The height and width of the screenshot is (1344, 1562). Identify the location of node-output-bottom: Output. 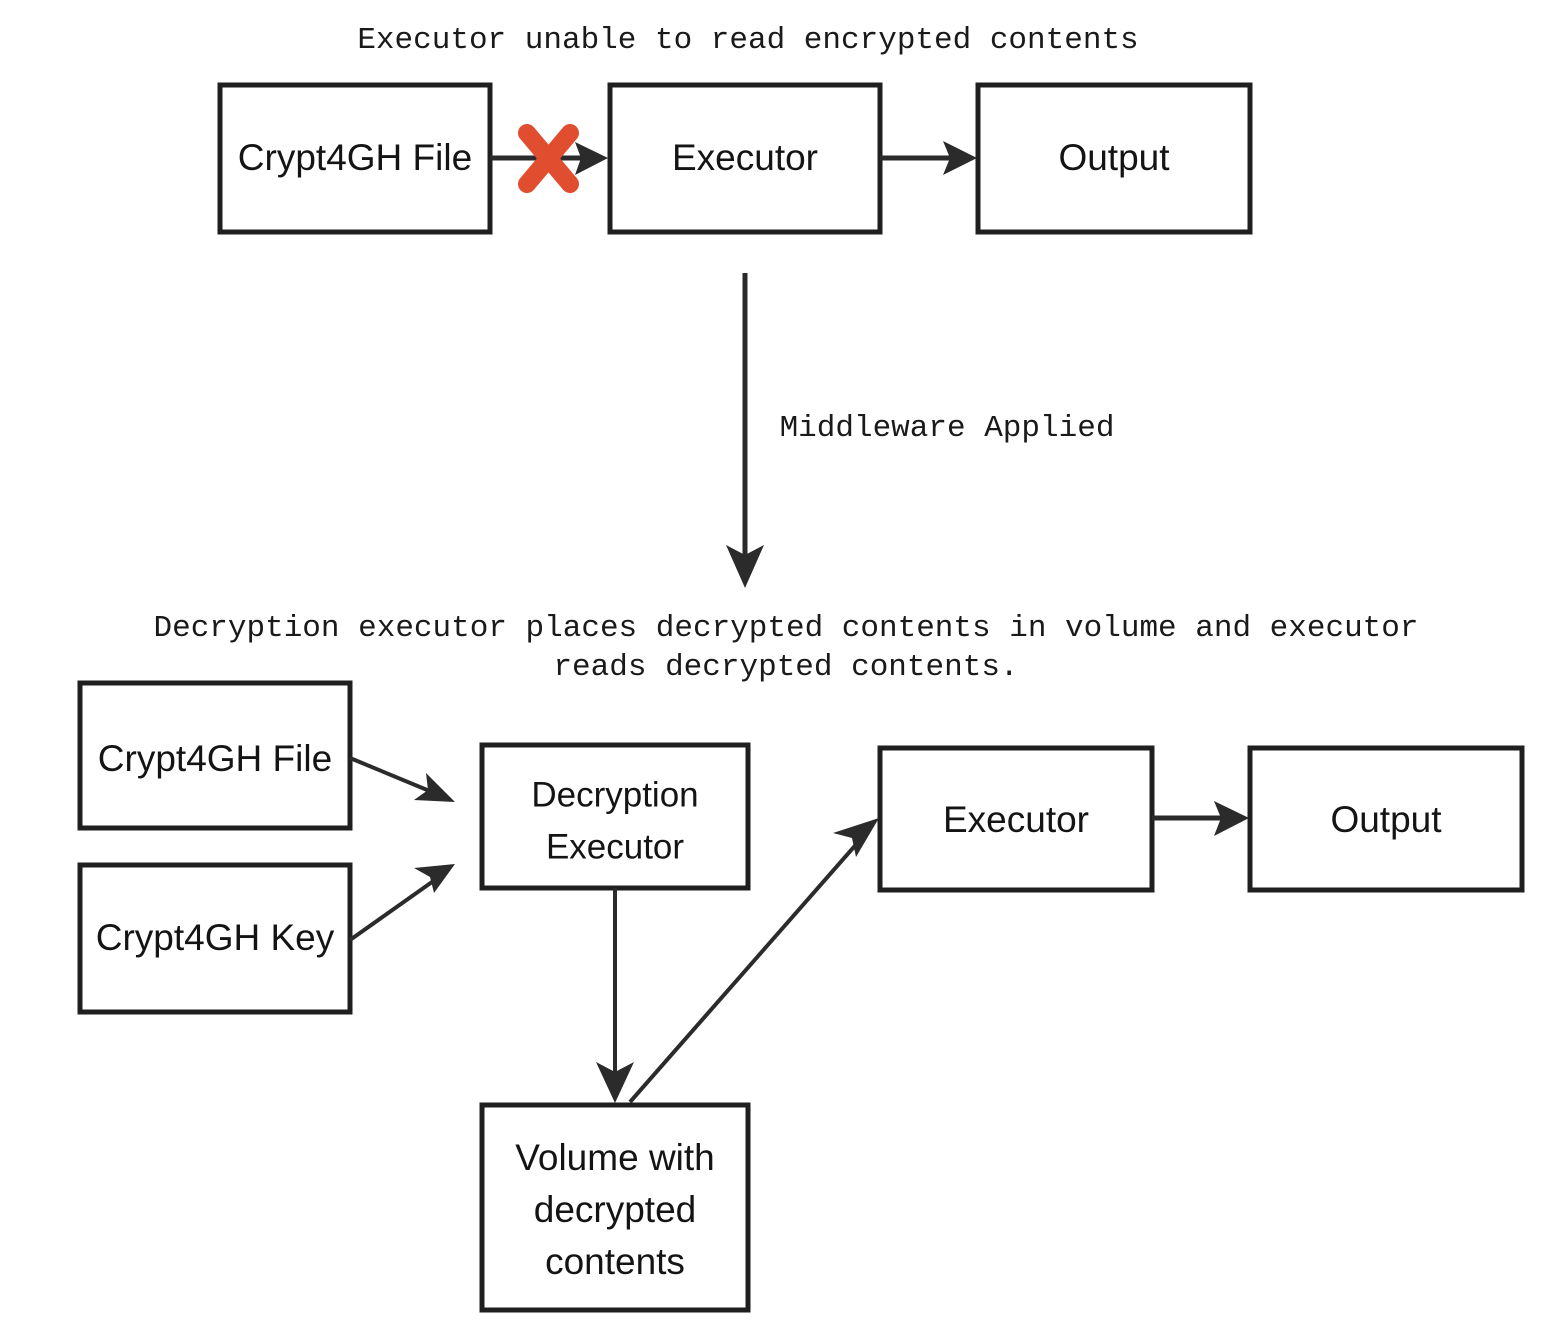
(1386, 819).